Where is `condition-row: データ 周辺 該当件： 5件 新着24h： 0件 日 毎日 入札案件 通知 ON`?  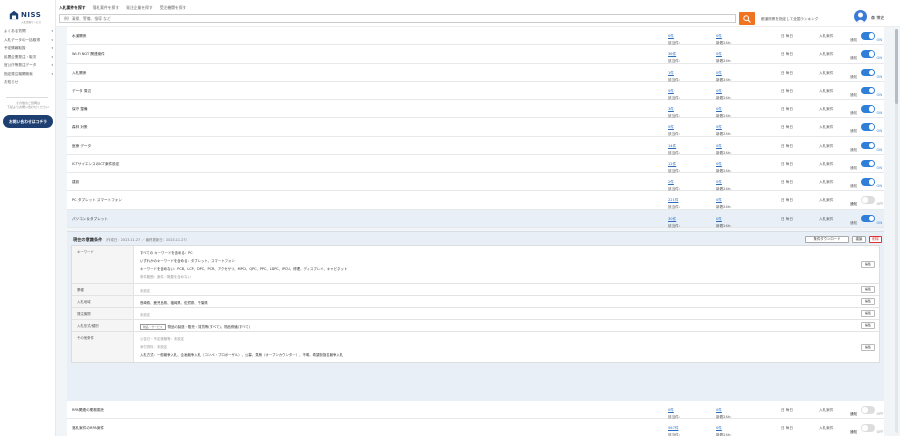 condition-row: データ 周辺 該当件： 5件 新着24h： 0件 日 毎日 入札案件 通知 ON is located at coordinates (475, 90).